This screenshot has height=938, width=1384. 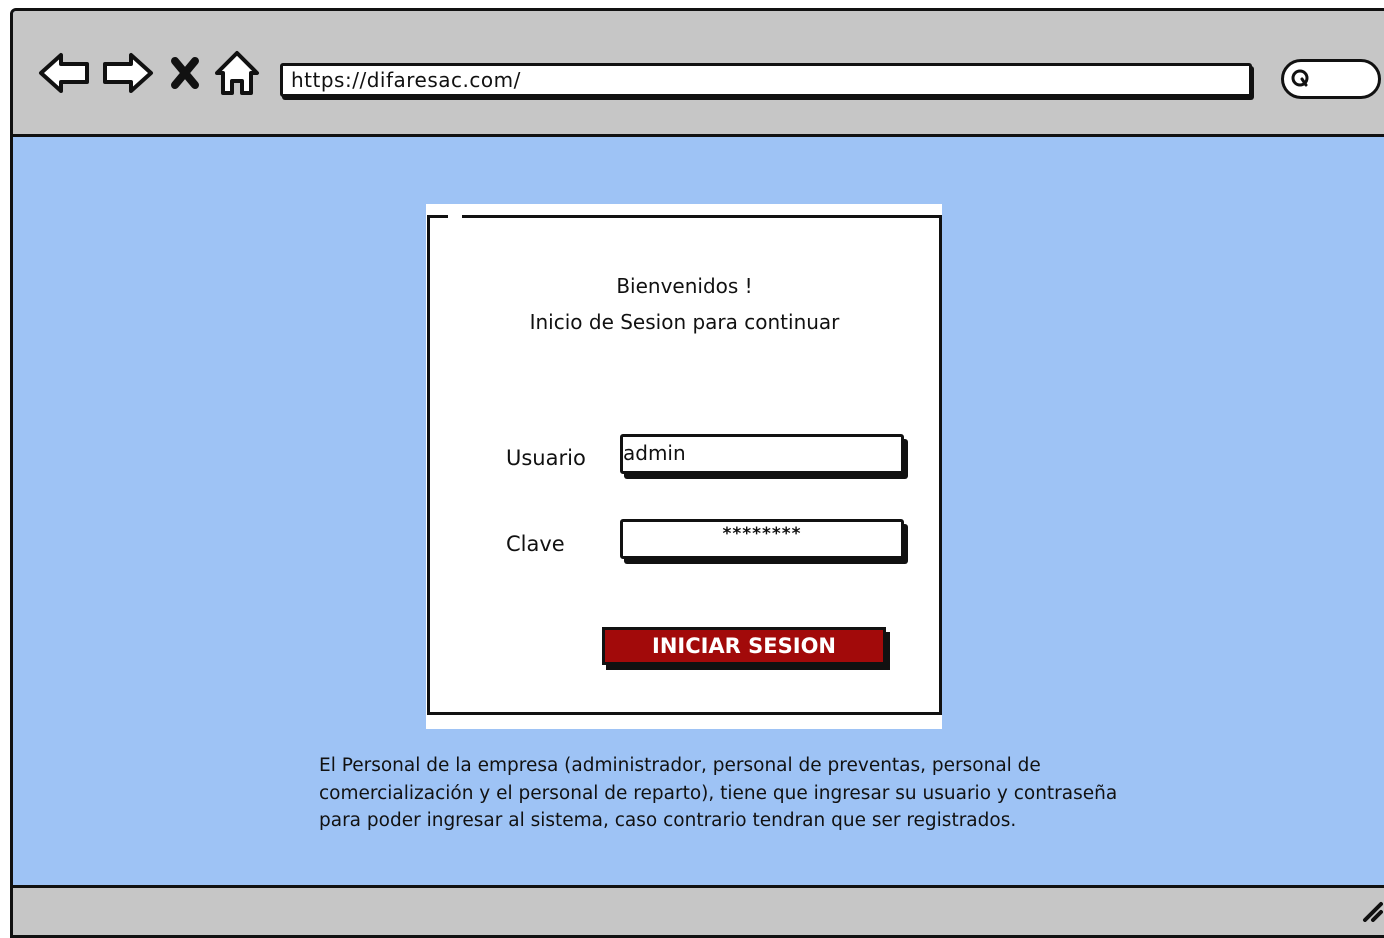 What do you see at coordinates (237, 73) in the screenshot?
I see `home-icon` at bounding box center [237, 73].